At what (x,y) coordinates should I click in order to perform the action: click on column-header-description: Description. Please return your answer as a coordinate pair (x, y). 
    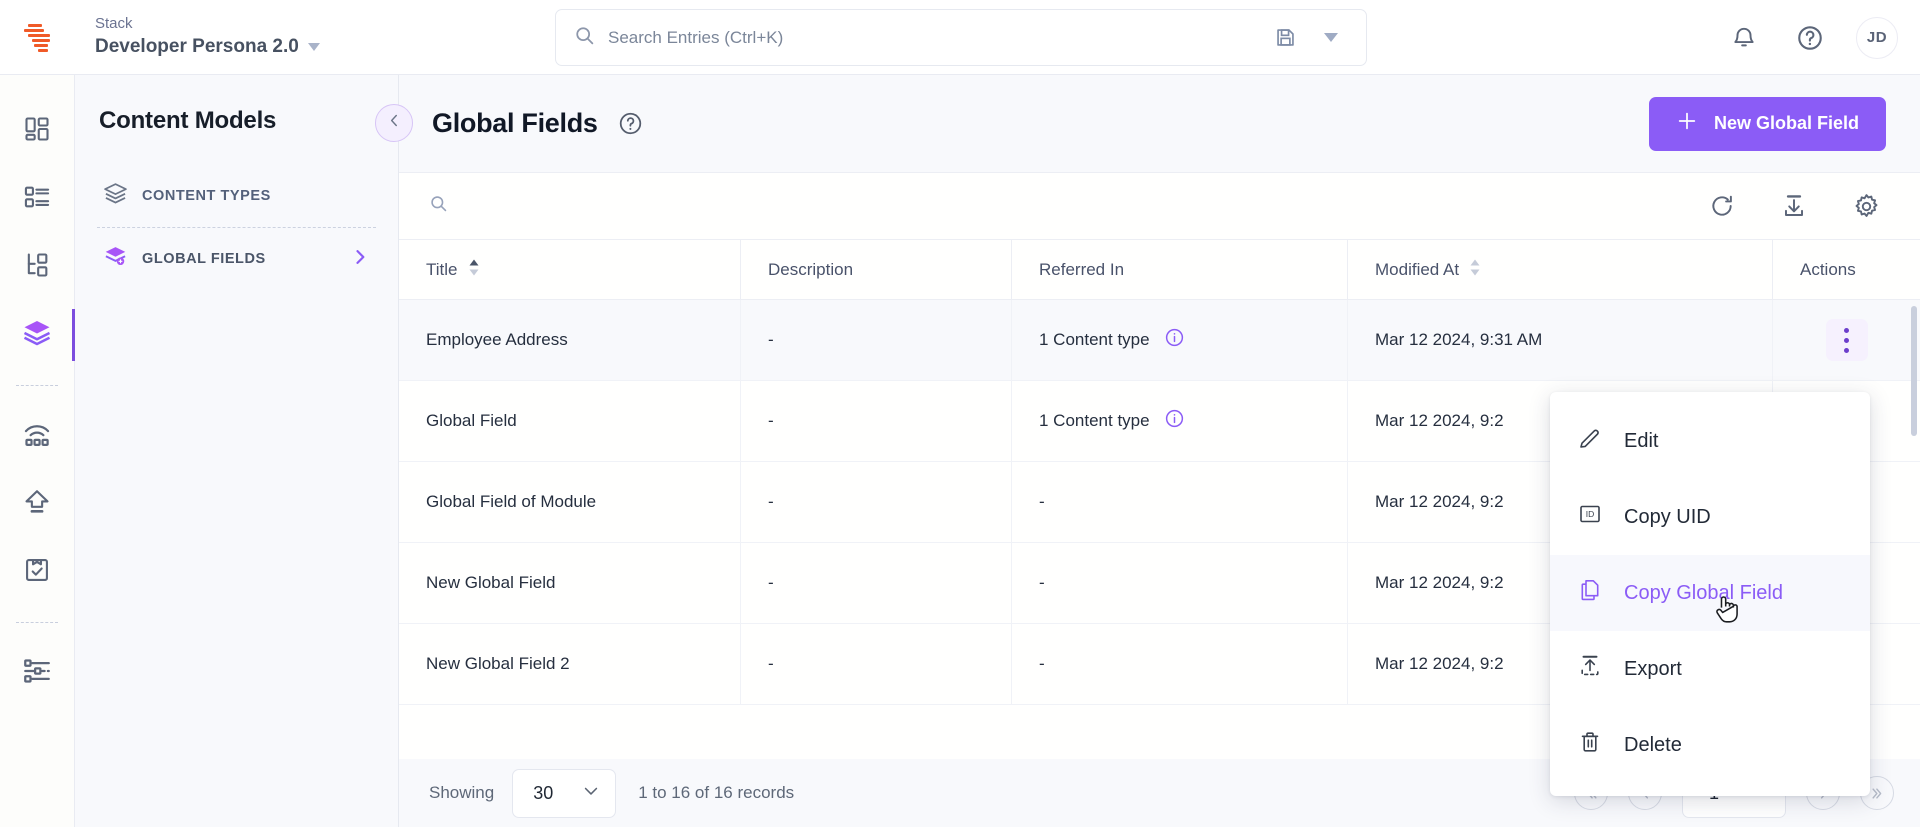
    Looking at the image, I should click on (876, 270).